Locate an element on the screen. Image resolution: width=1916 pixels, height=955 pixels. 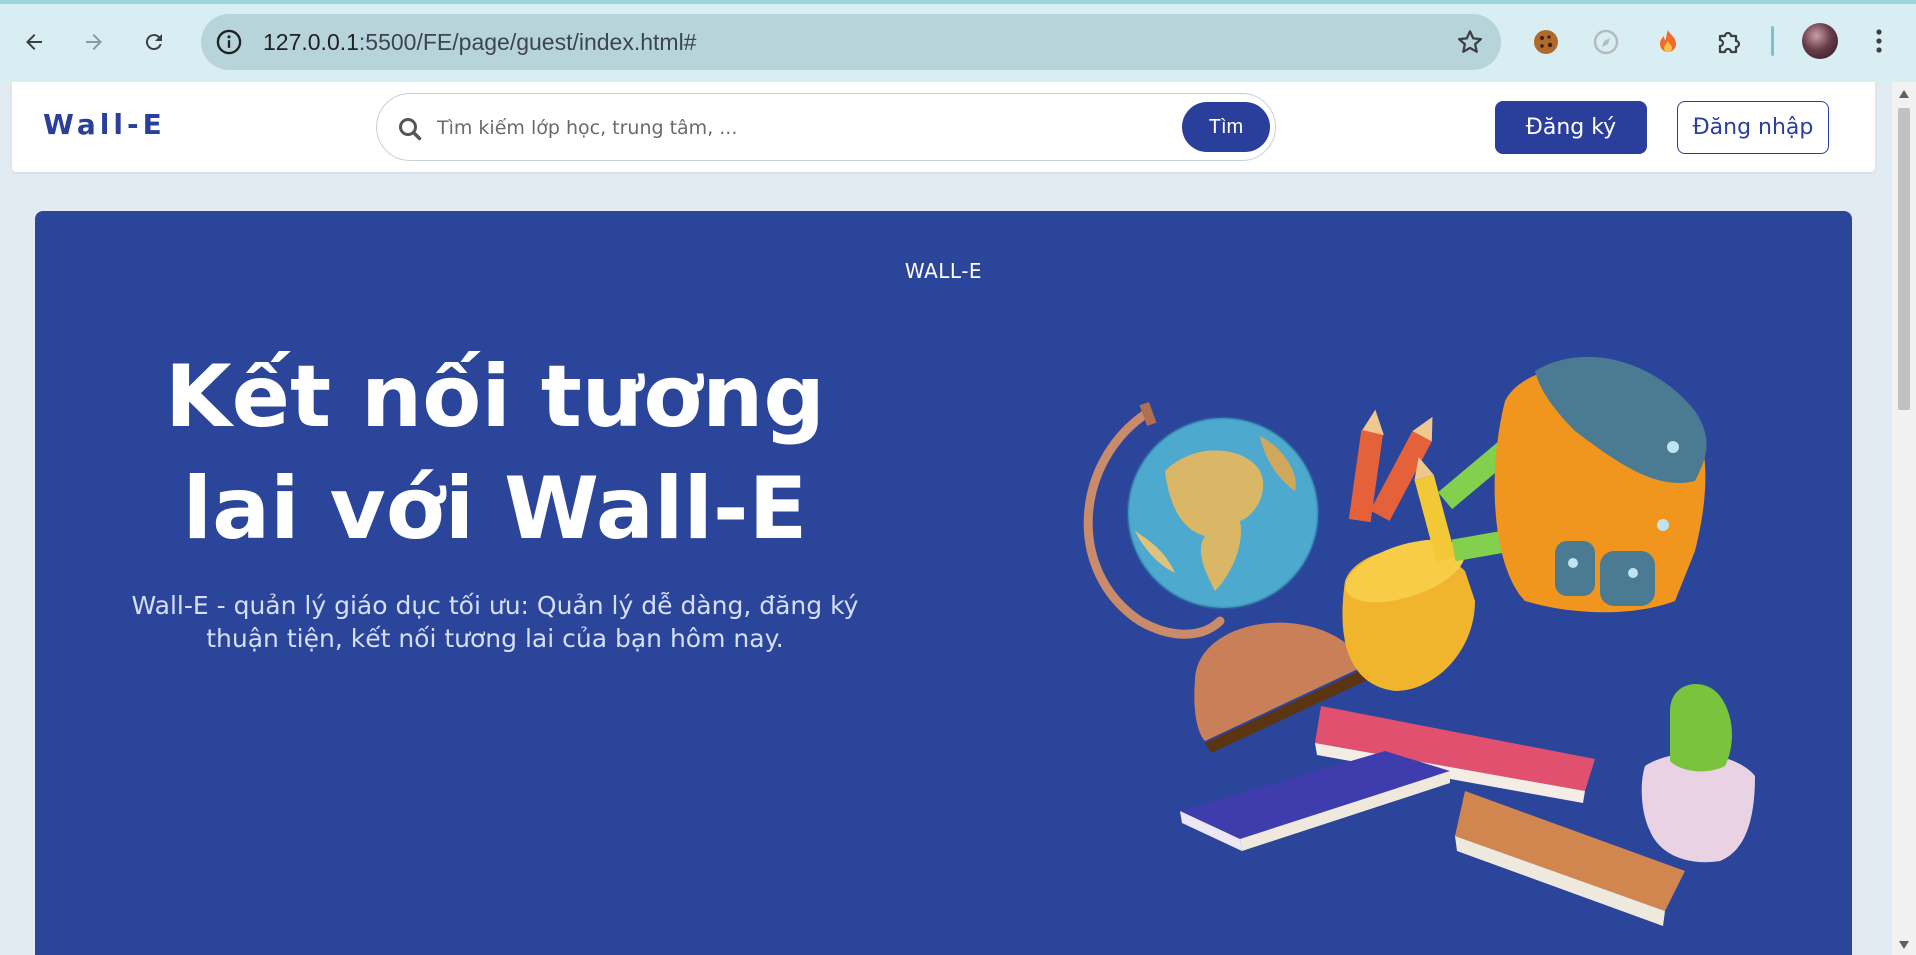
scroll-up-arrow is located at coordinates (1904, 94).